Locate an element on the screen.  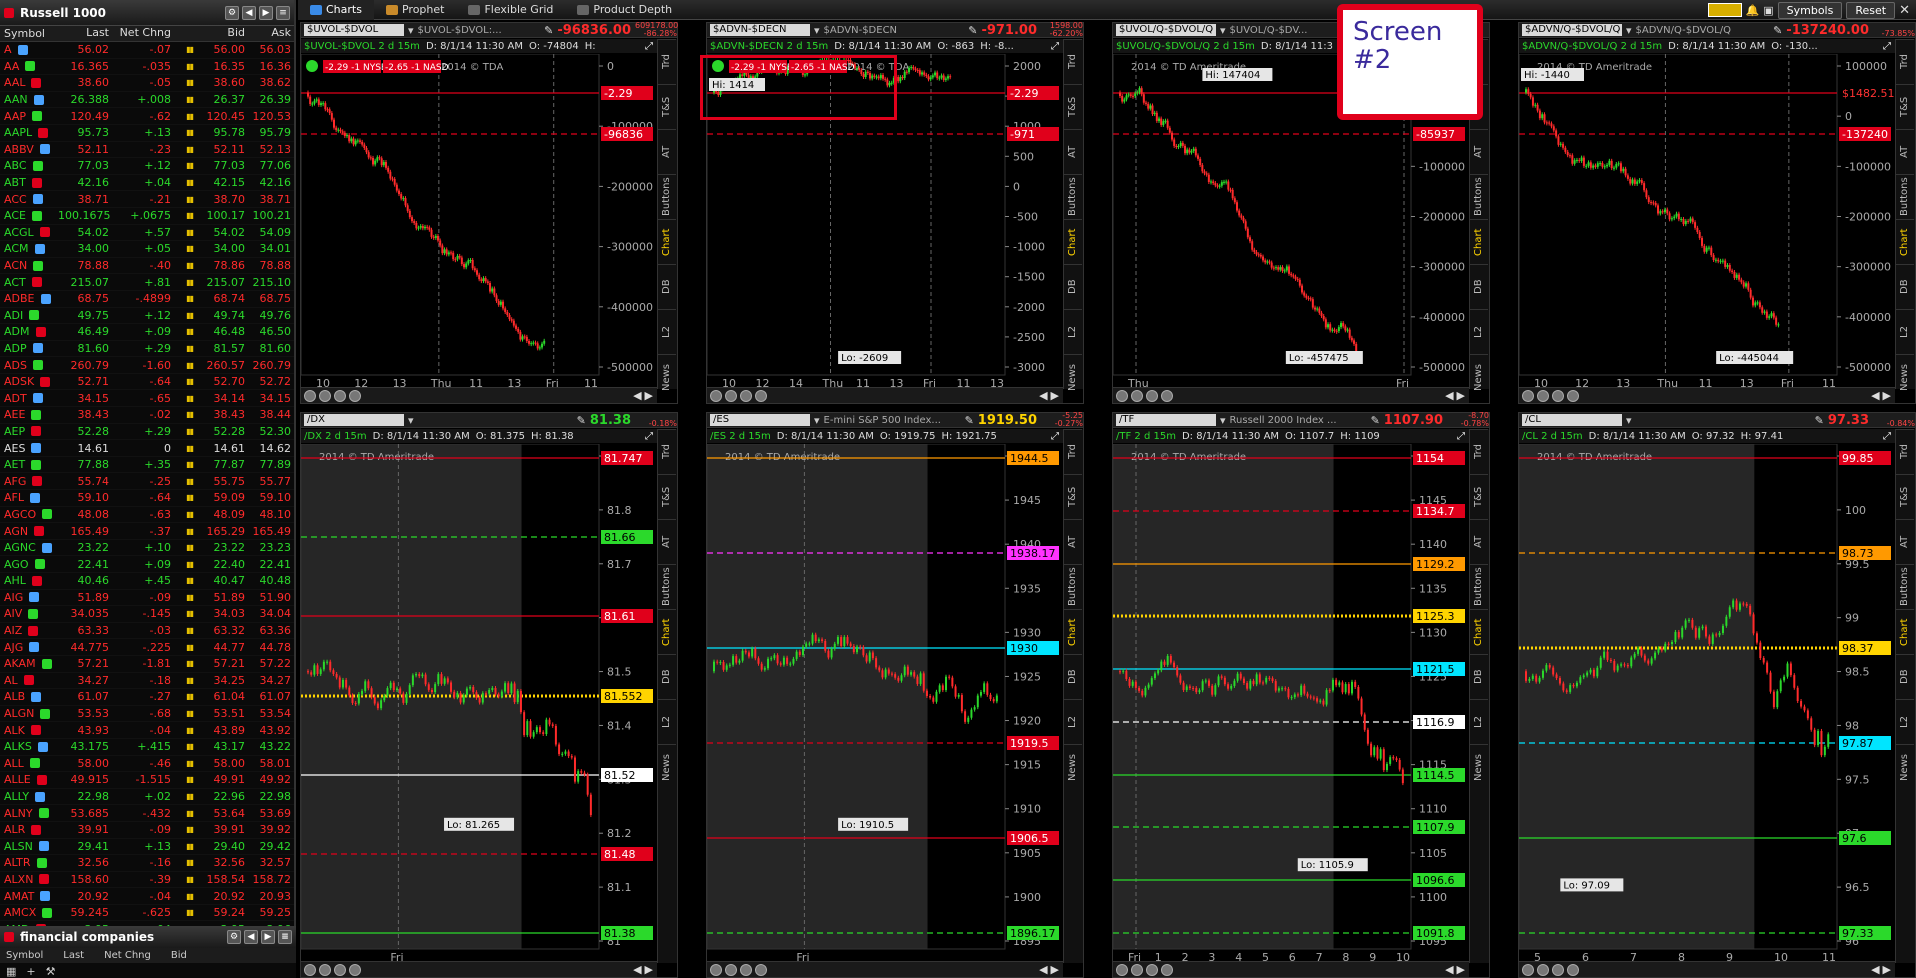
table-row: ACN 78.88 -.40 ▮▮ 78.86 78.88 is located at coordinates (147, 266).